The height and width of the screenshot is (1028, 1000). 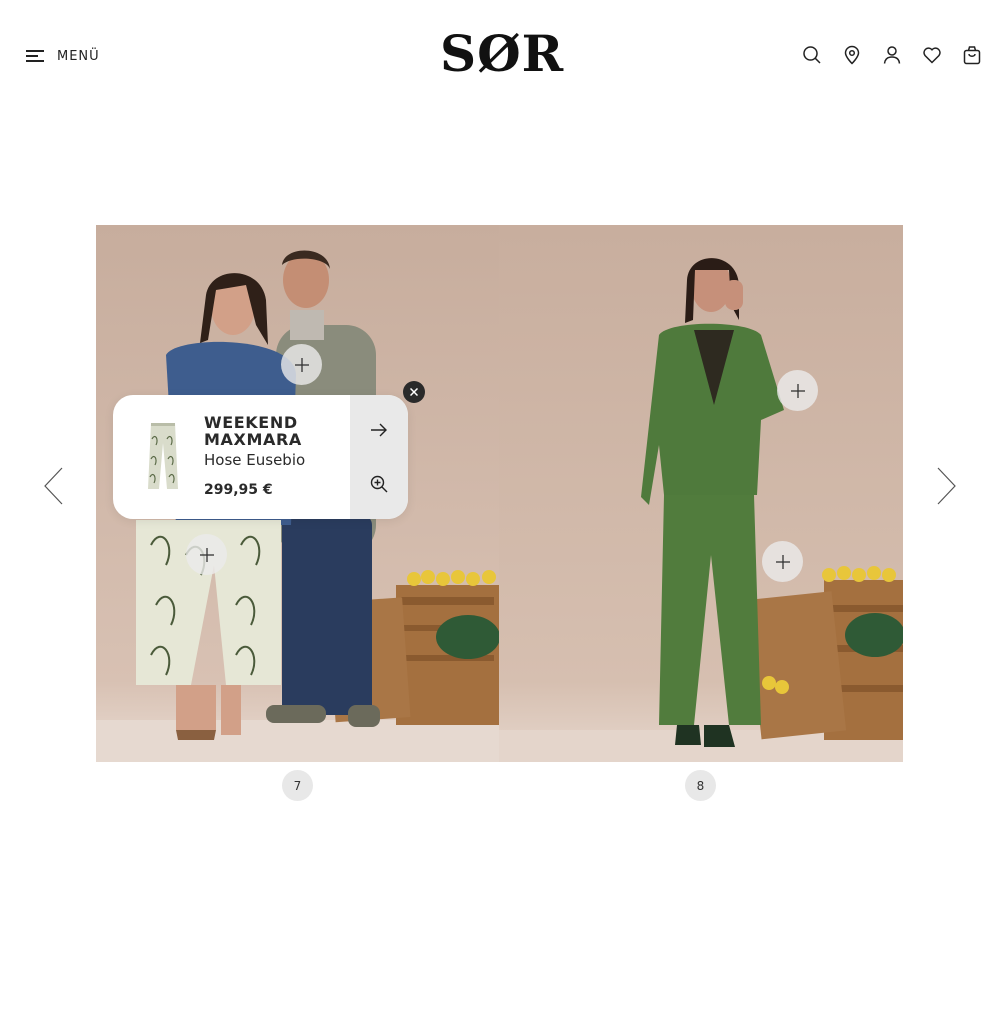 I want to click on zoom-in-icon, so click(x=379, y=484).